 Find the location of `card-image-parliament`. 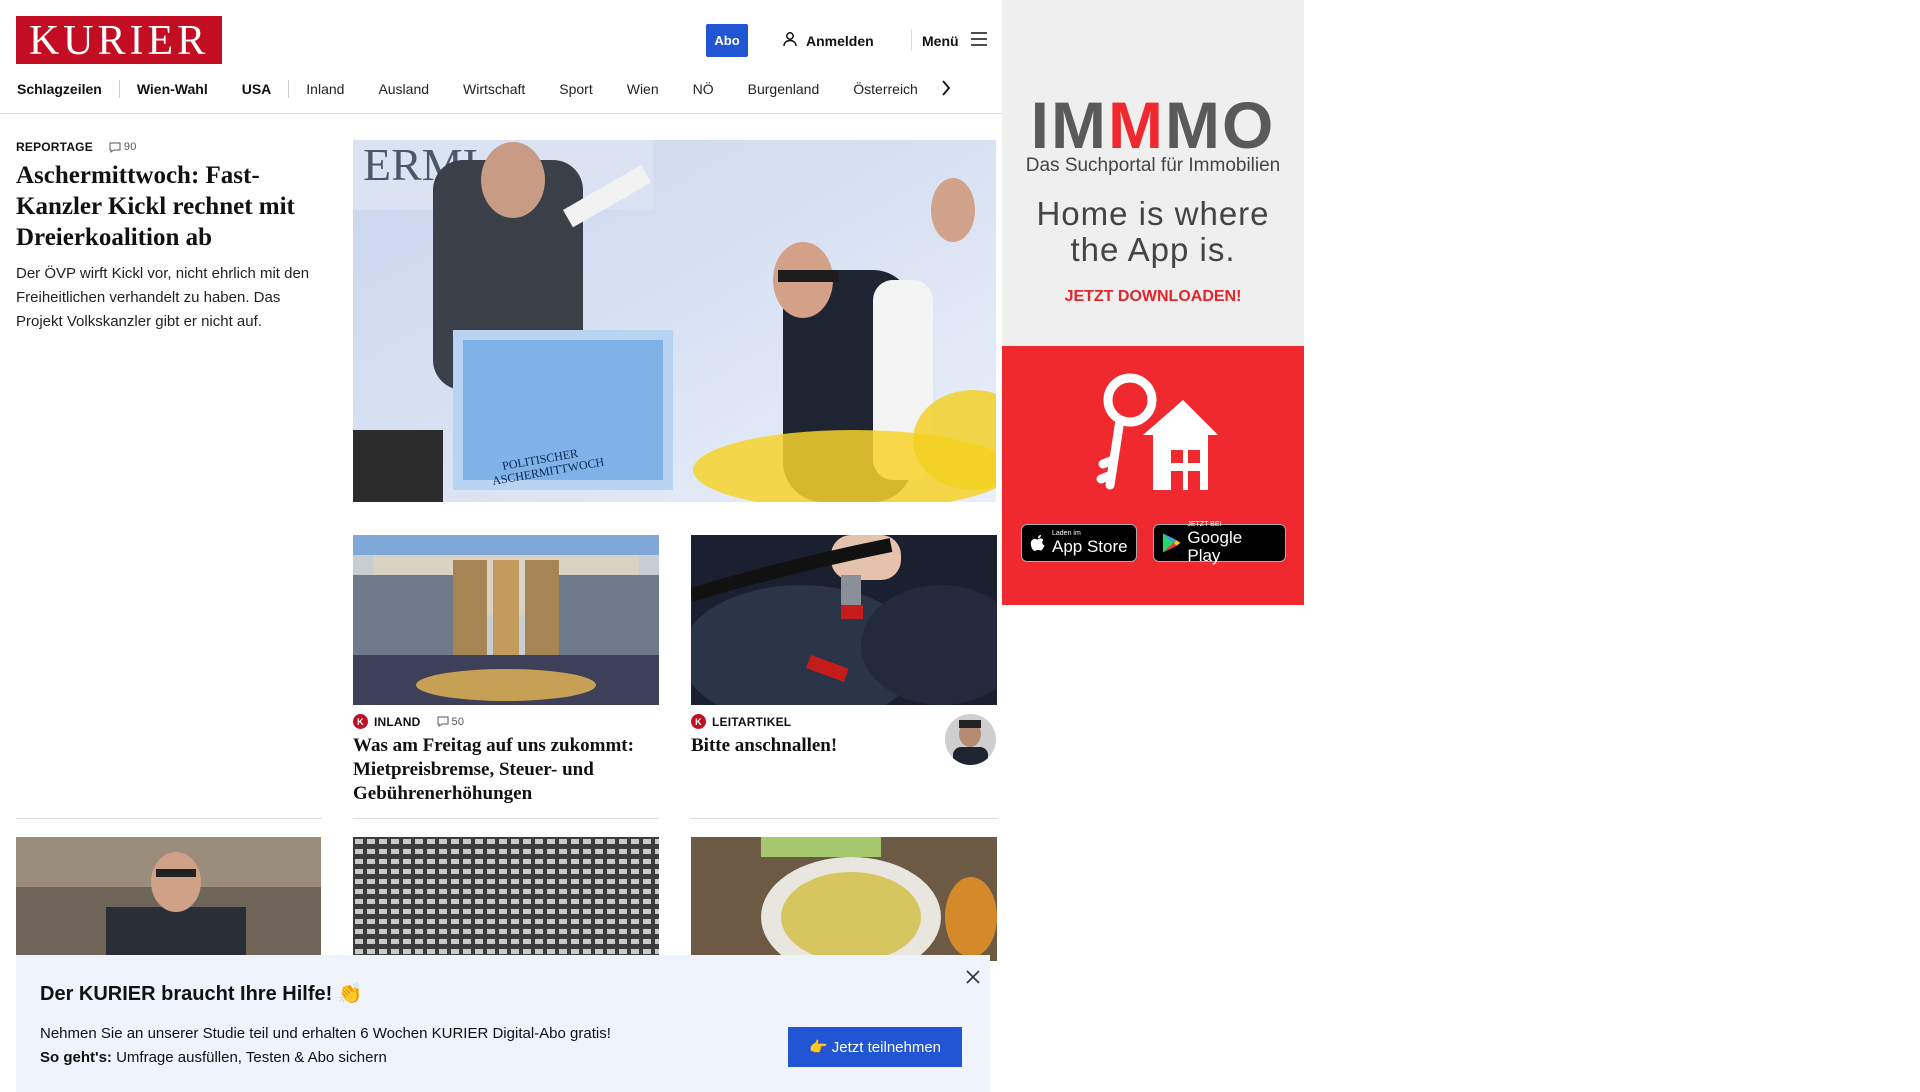

card-image-parliament is located at coordinates (506, 620).